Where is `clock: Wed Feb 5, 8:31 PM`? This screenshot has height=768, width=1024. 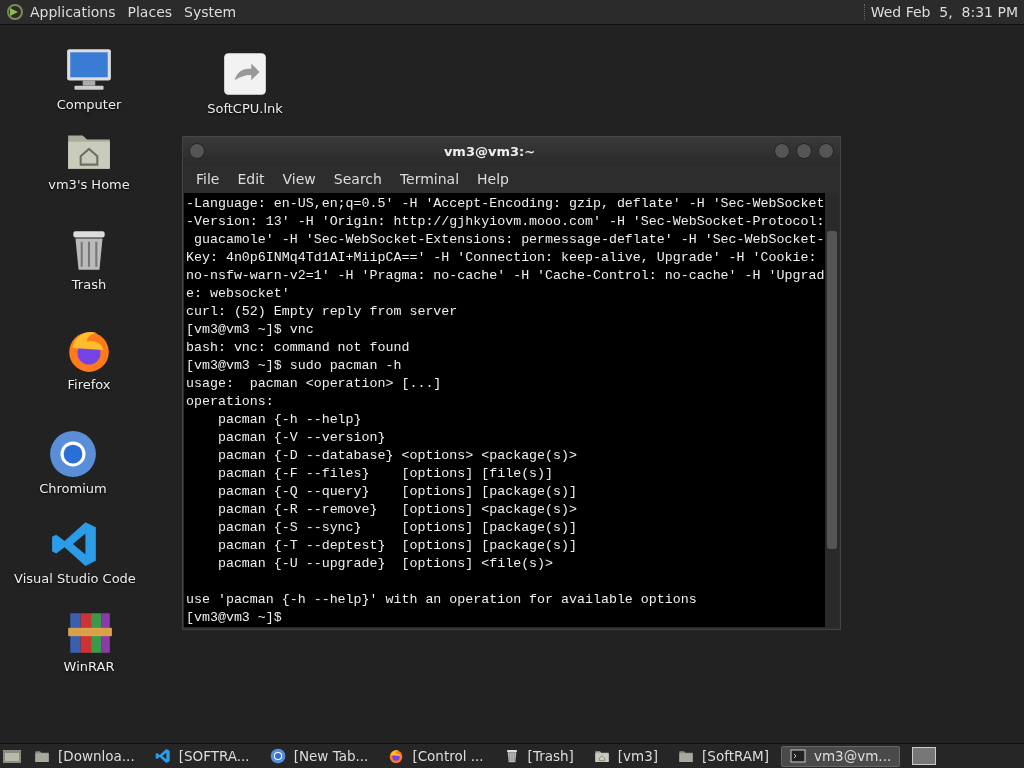
clock: Wed Feb 5, 8:31 PM is located at coordinates (940, 12).